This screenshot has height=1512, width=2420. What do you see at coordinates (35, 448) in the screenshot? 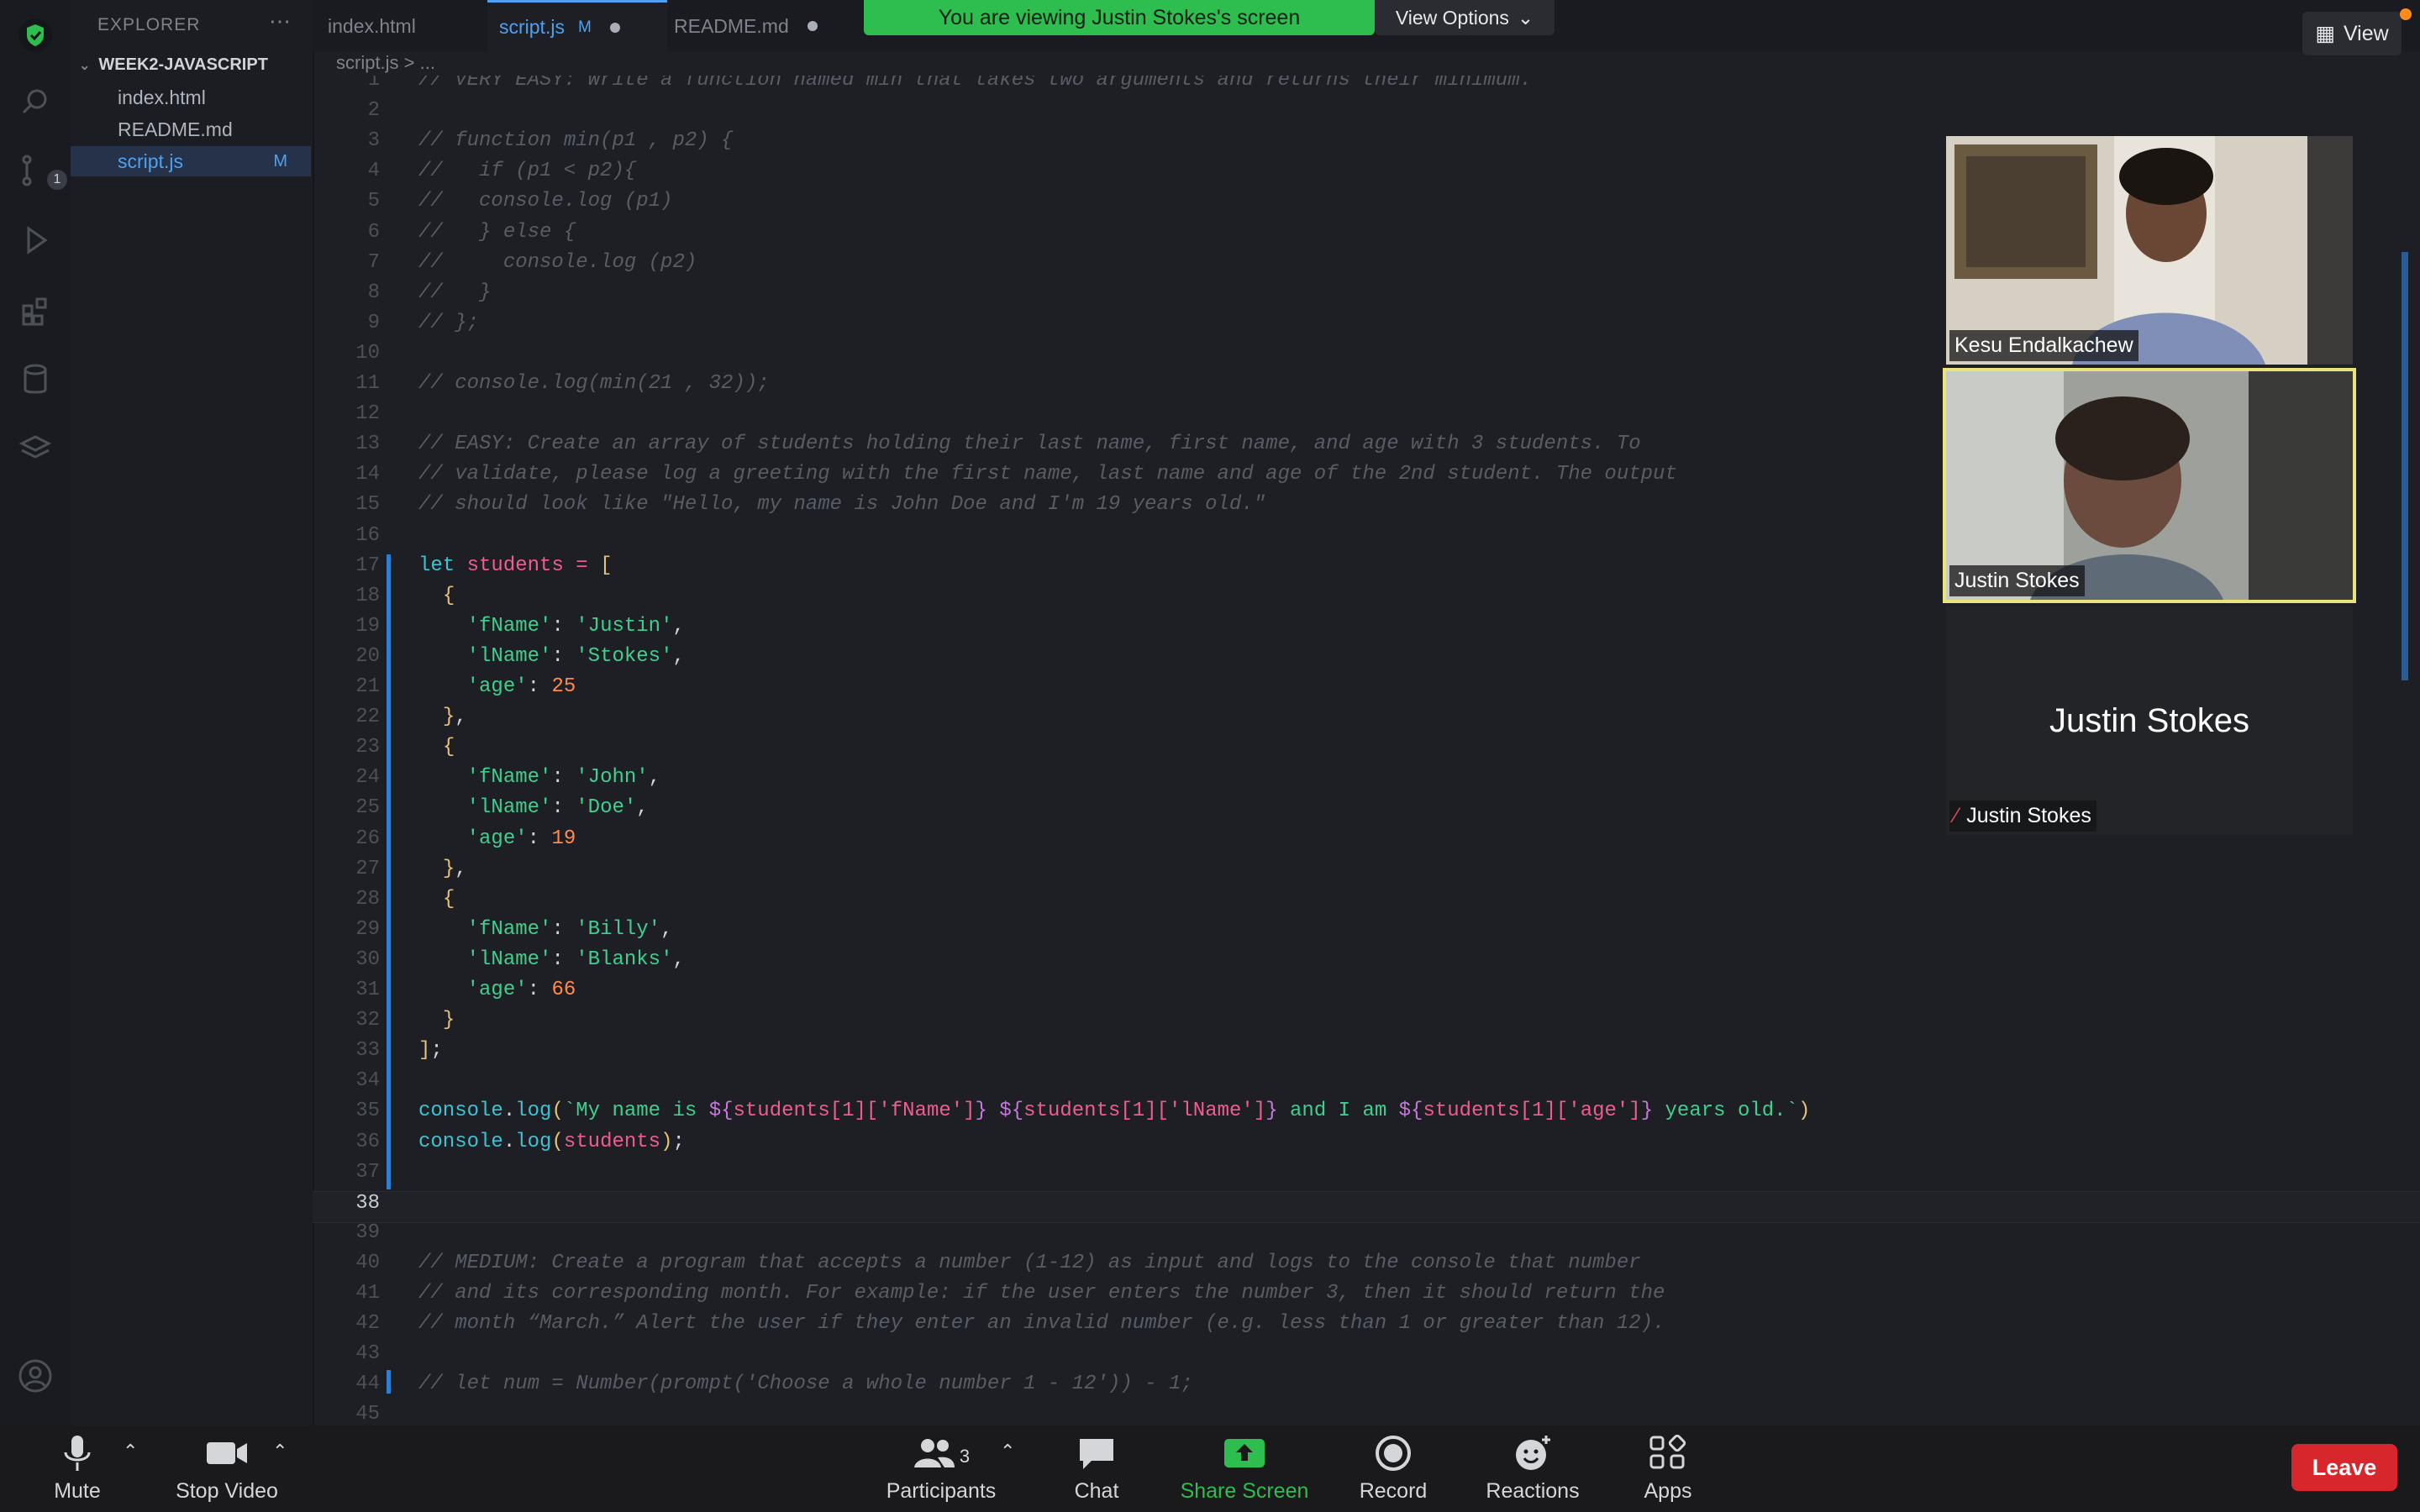
I see `layers-icon` at bounding box center [35, 448].